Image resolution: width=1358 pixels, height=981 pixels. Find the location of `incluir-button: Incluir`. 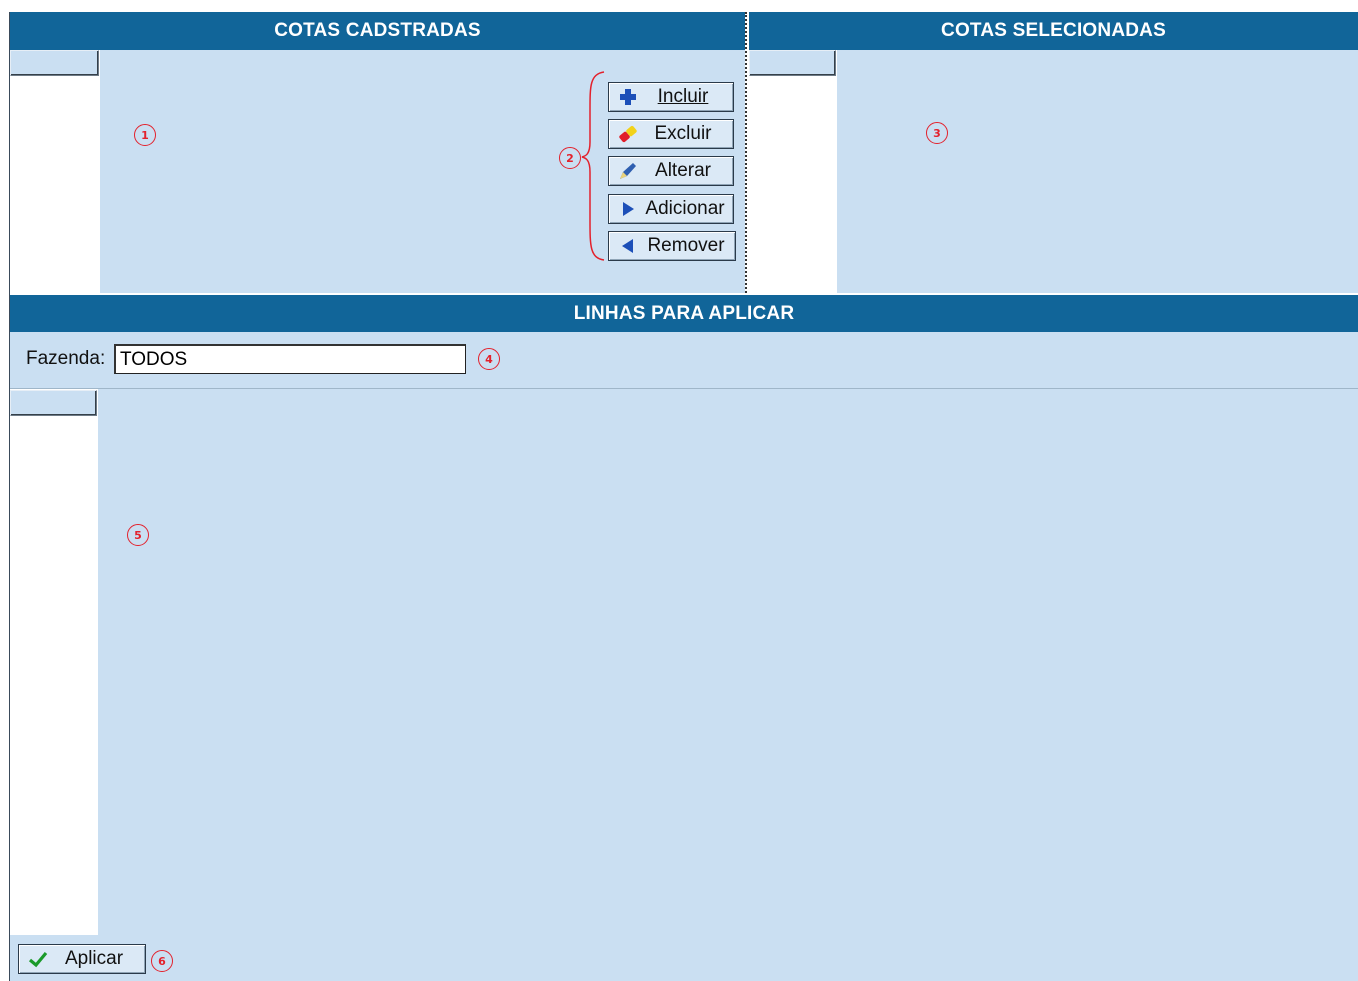

incluir-button: Incluir is located at coordinates (671, 97).